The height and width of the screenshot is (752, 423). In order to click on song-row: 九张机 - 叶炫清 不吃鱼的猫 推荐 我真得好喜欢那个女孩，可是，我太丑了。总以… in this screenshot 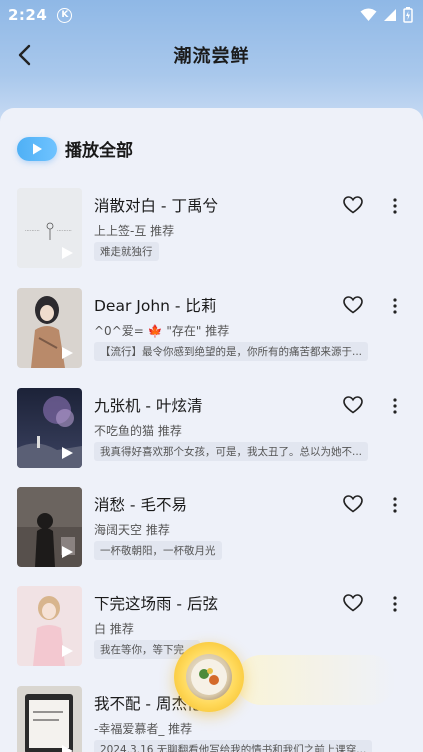, I will do `click(211, 429)`.